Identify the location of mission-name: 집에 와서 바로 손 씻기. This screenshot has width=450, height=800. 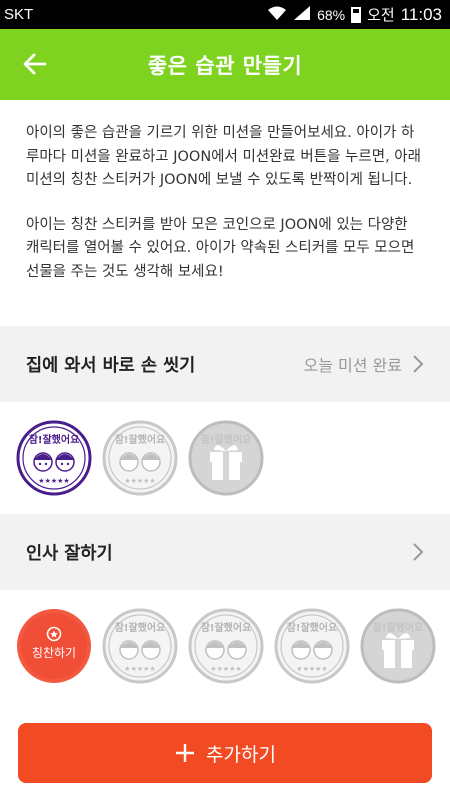
(111, 365).